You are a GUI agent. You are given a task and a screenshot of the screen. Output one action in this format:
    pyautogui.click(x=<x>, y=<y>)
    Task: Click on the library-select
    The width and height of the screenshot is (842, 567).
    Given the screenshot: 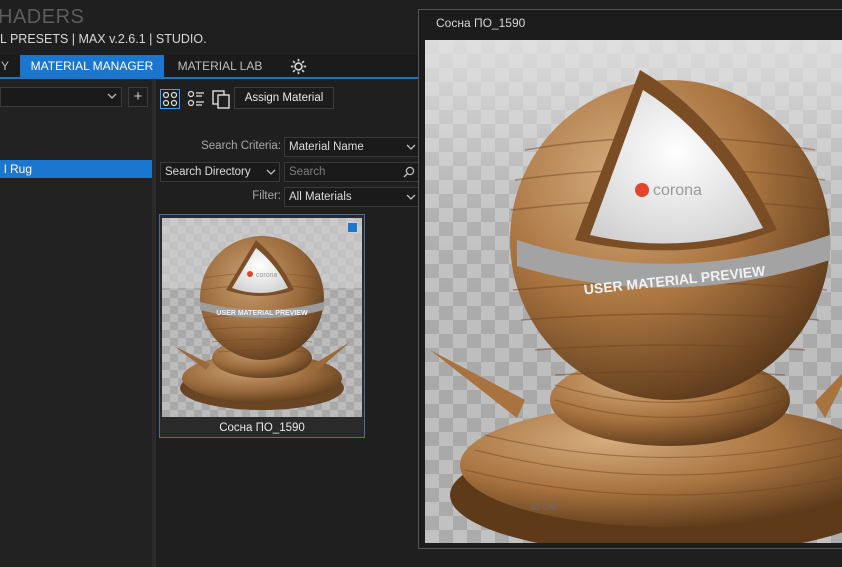 What is the action you would take?
    pyautogui.click(x=61, y=97)
    